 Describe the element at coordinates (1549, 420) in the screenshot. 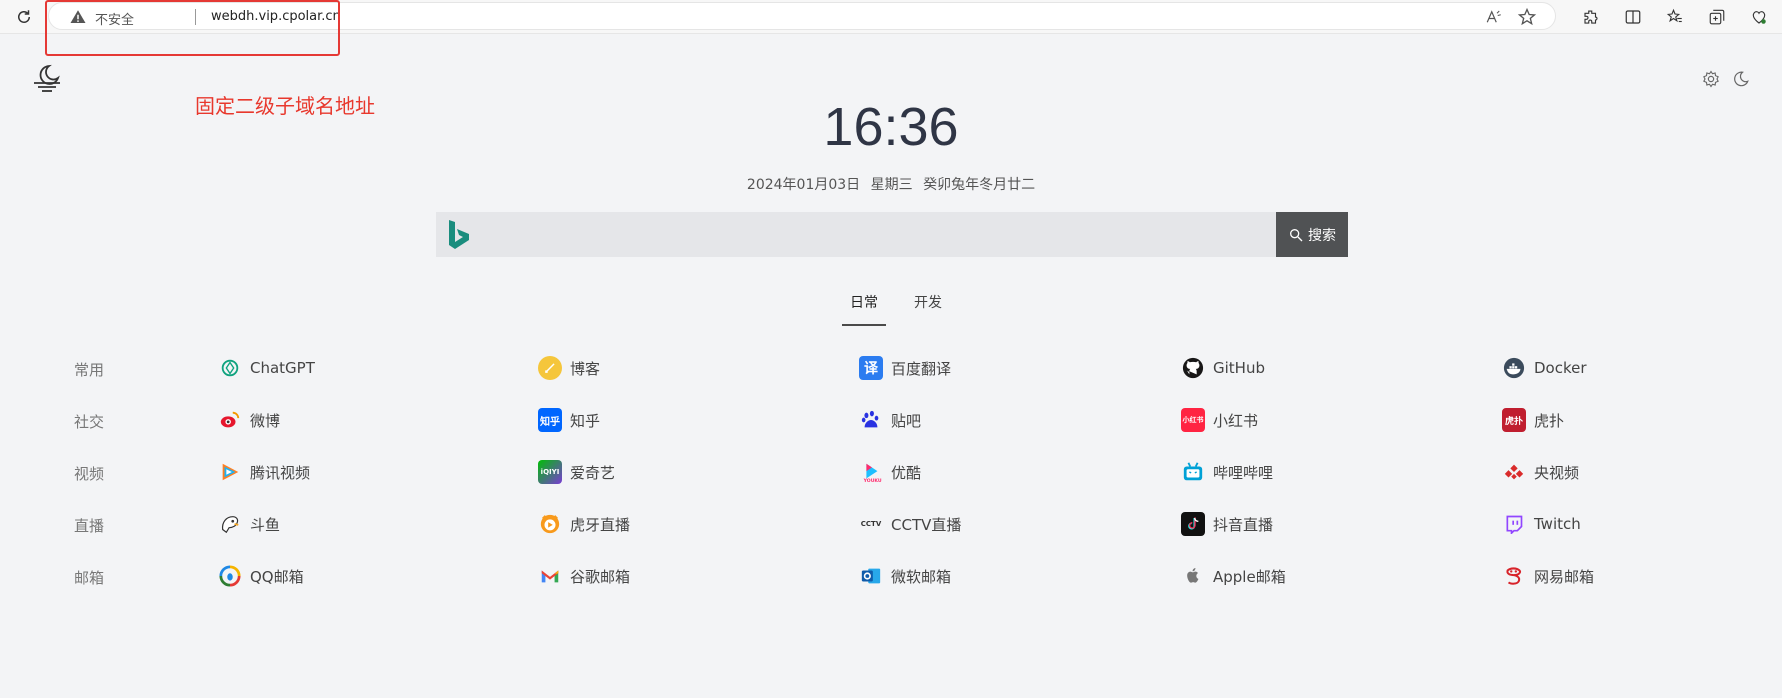

I see `site-label: 虎扑` at that location.